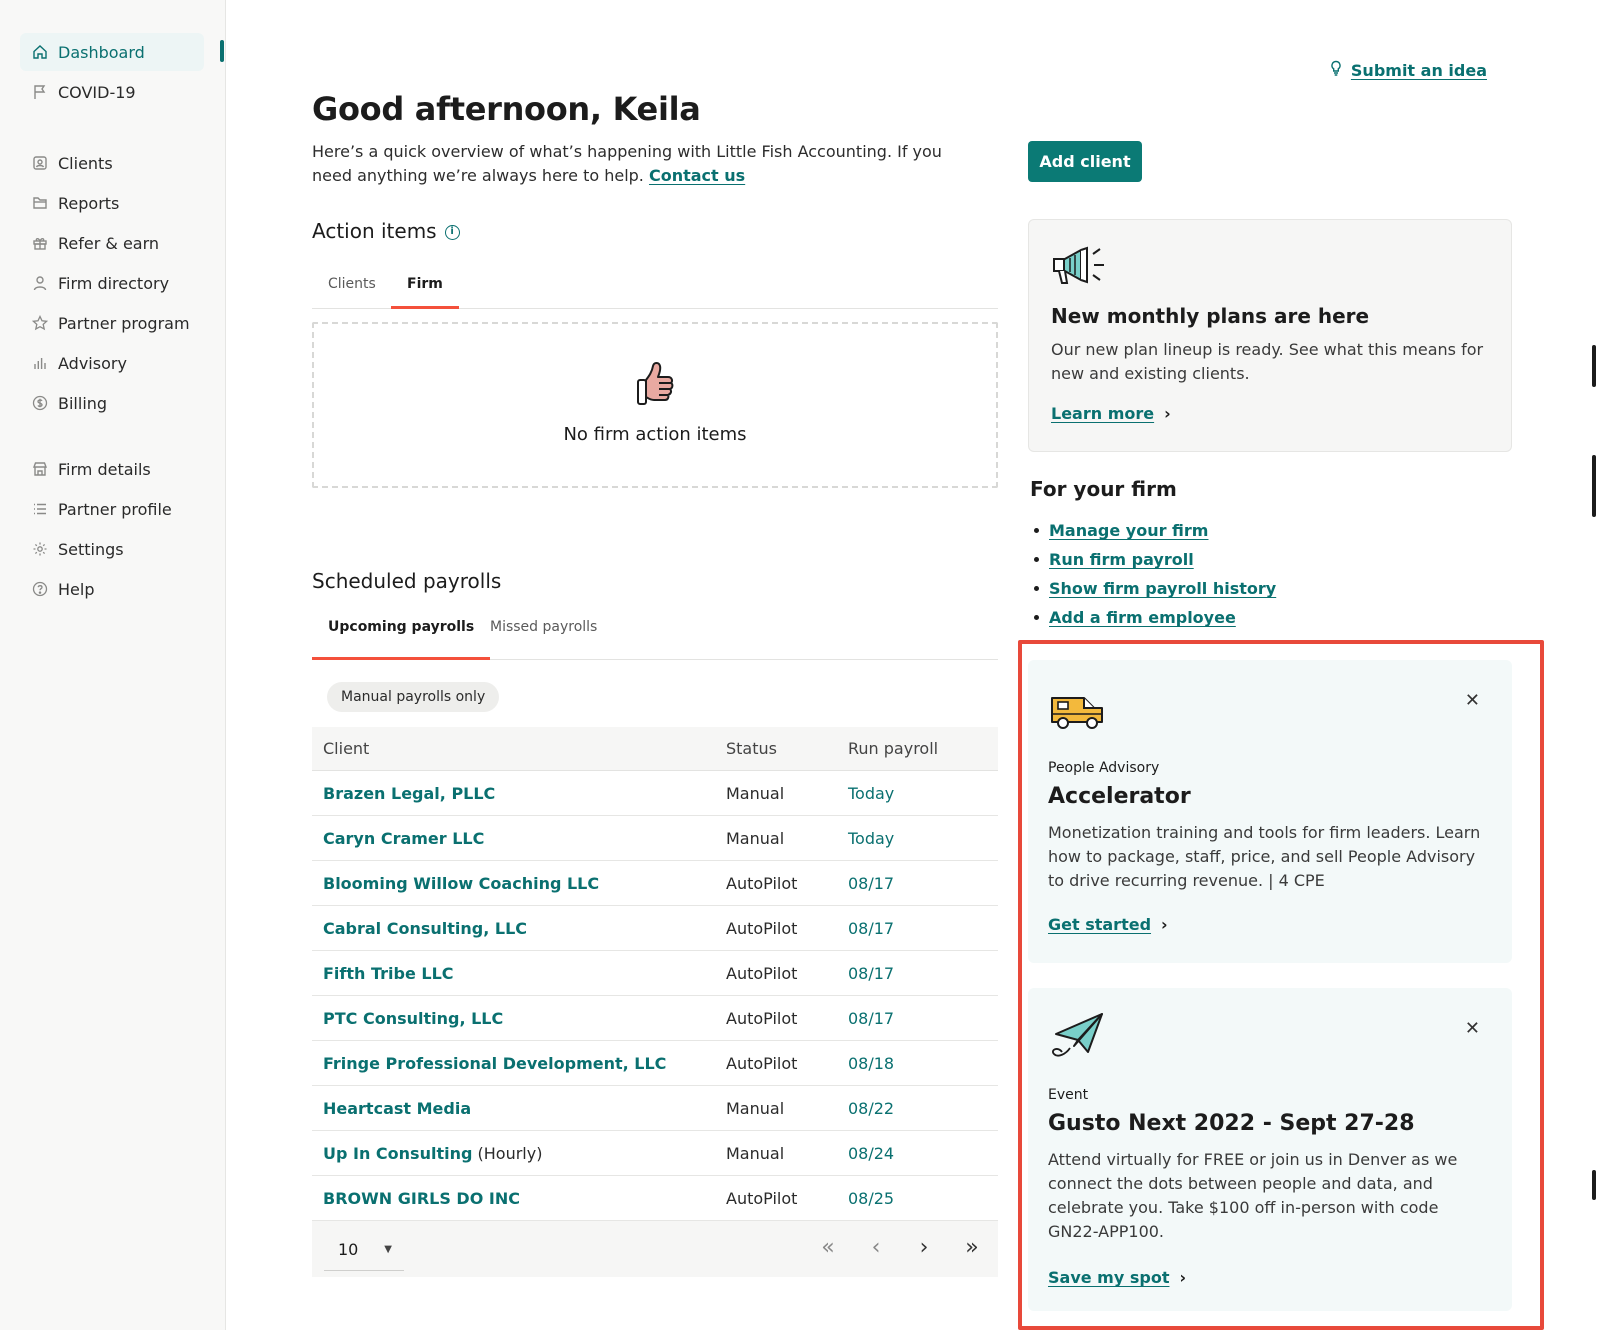  Describe the element at coordinates (364, 1250) in the screenshot. I see `page-size-select: 10 ▼` at that location.